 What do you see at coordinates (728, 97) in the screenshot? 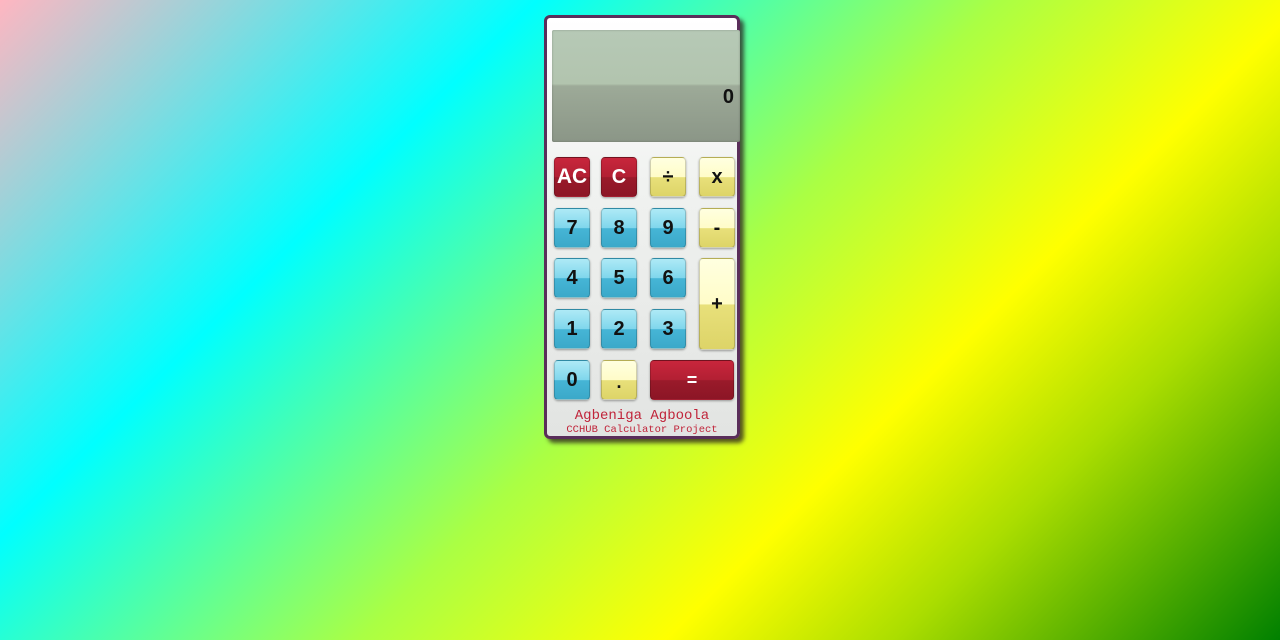
I see `display-value: 0` at bounding box center [728, 97].